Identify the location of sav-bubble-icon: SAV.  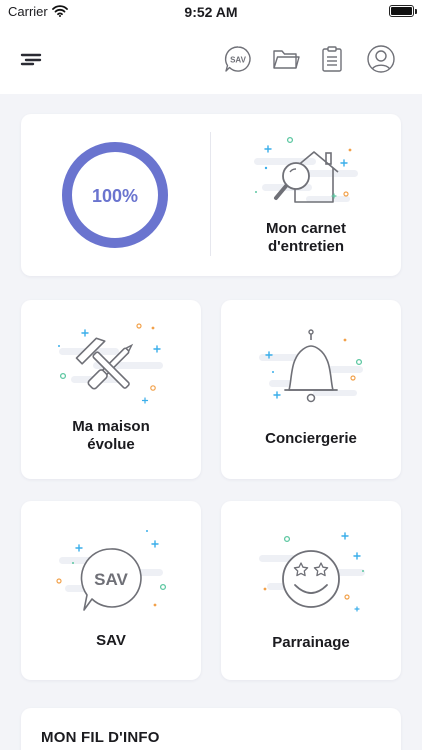
(237, 59).